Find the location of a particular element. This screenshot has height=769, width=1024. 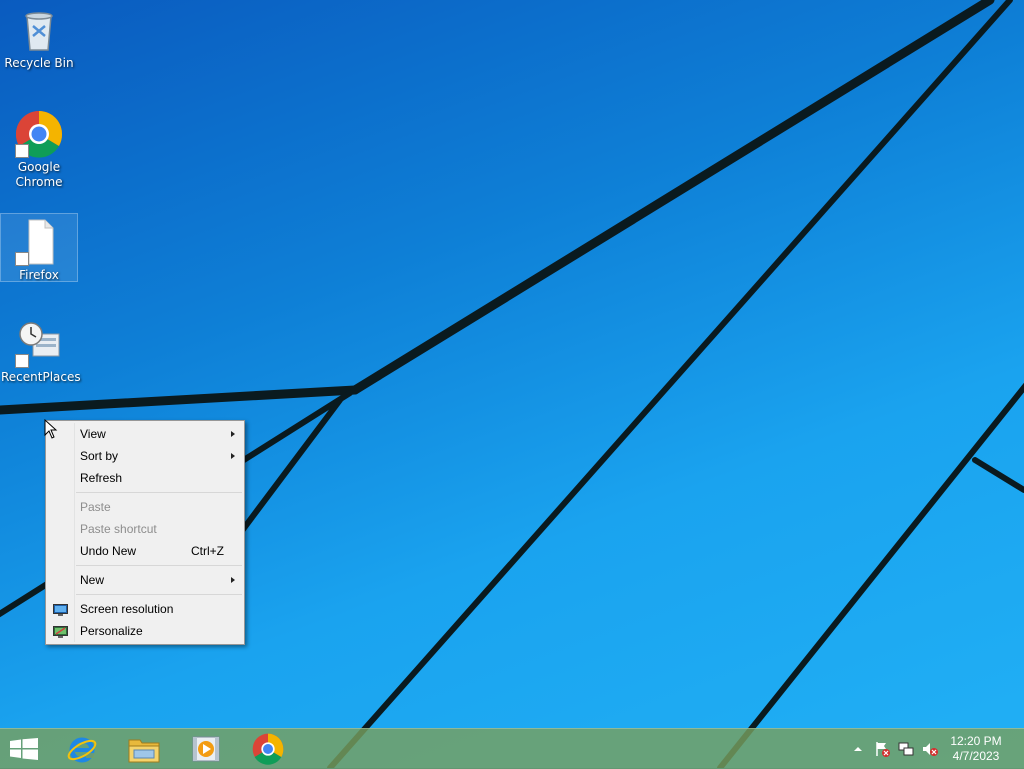

taskbar-media-player is located at coordinates (206, 749).